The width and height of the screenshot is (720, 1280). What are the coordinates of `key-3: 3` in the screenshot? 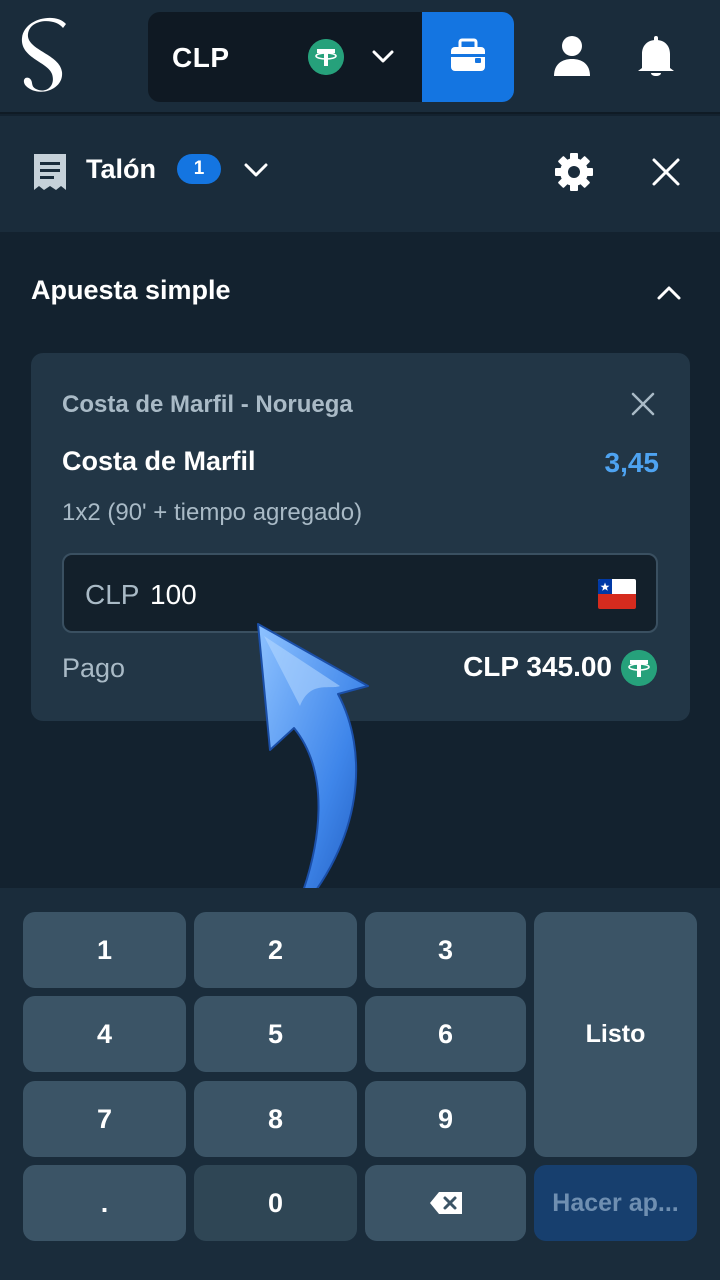 It's located at (445, 950).